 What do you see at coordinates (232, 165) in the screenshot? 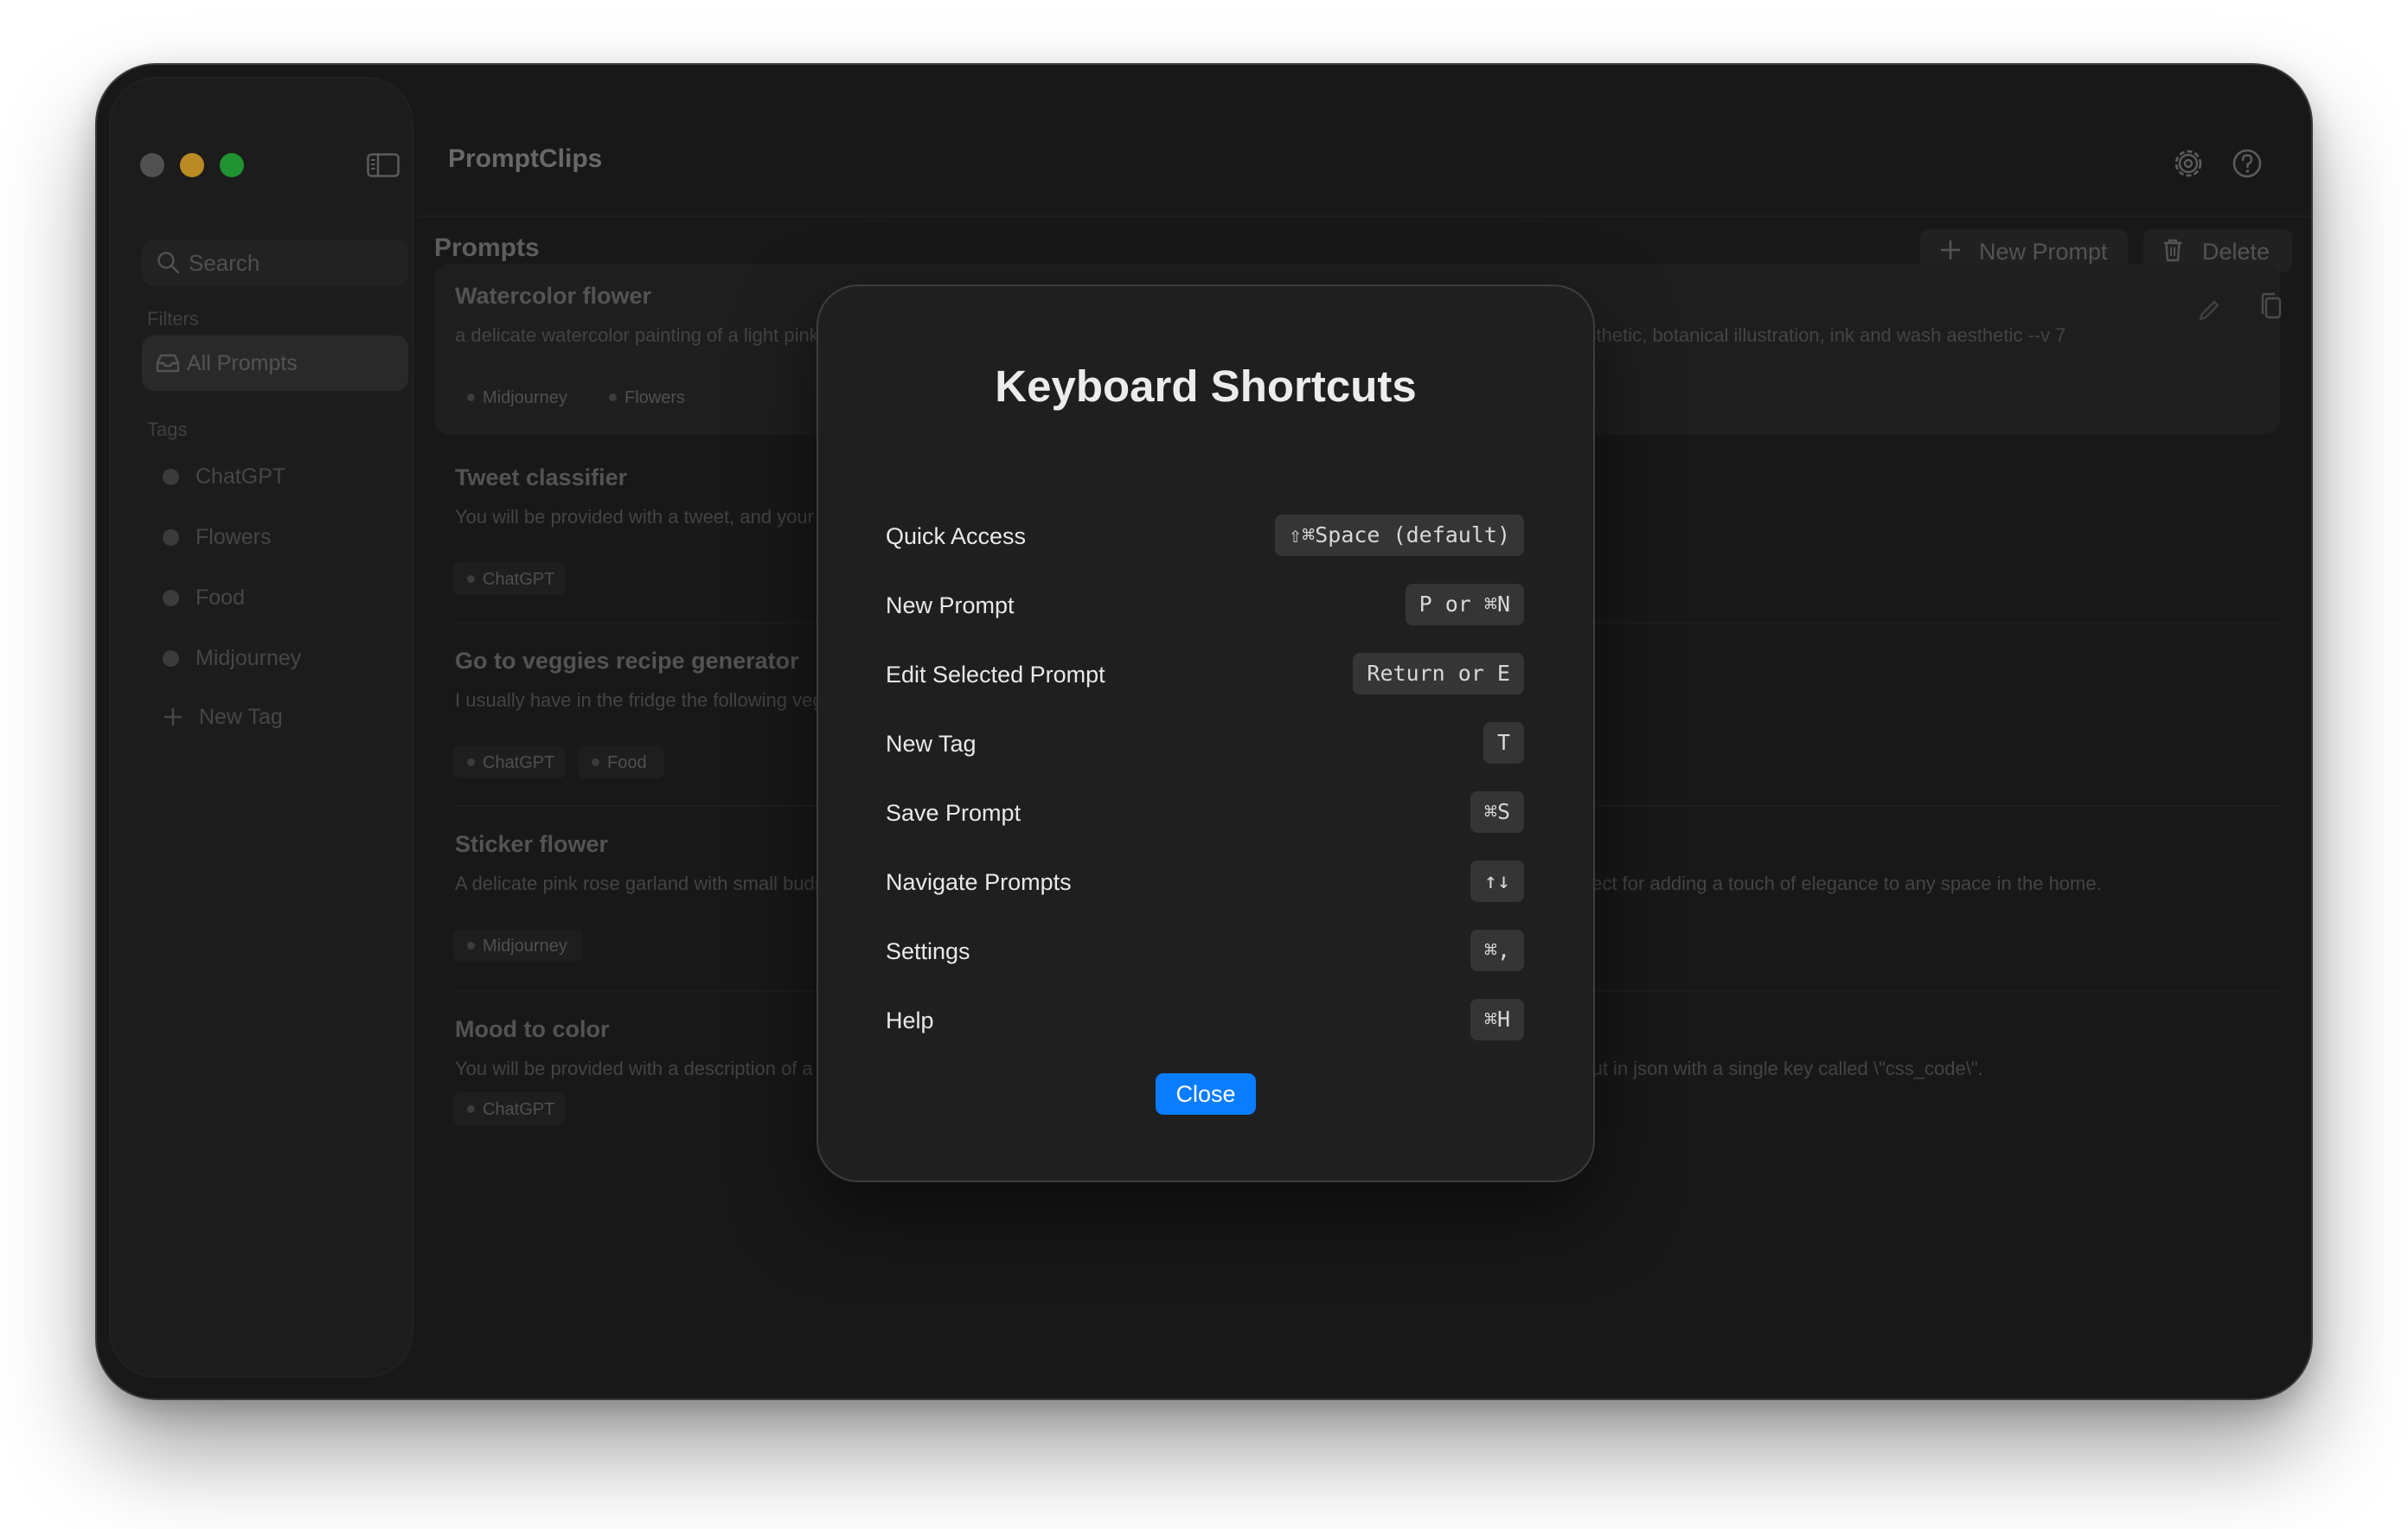
I see `zoom-window-button` at bounding box center [232, 165].